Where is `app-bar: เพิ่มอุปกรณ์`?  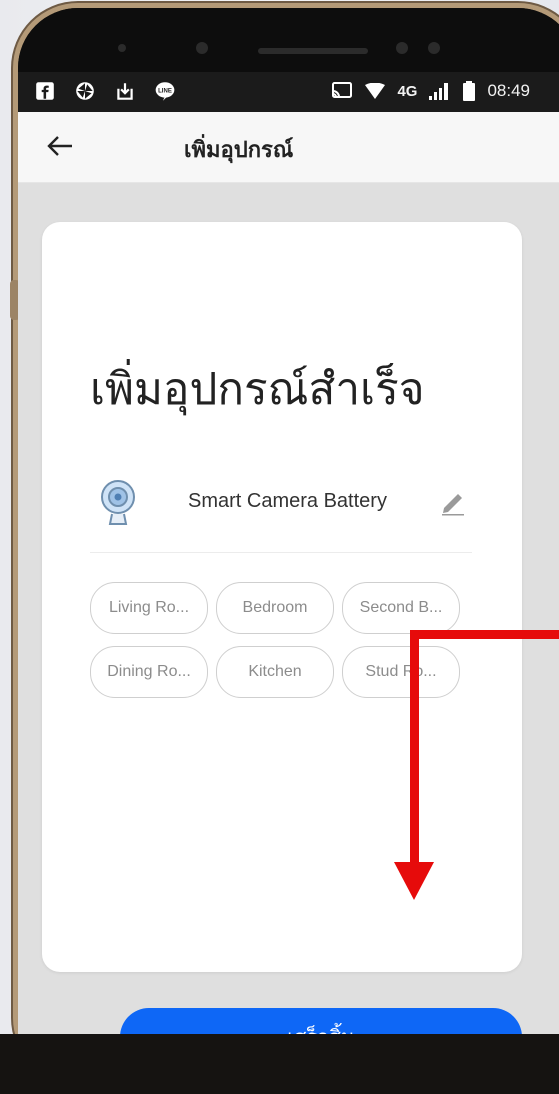
app-bar: เพิ่มอุปกรณ์ is located at coordinates (288, 147).